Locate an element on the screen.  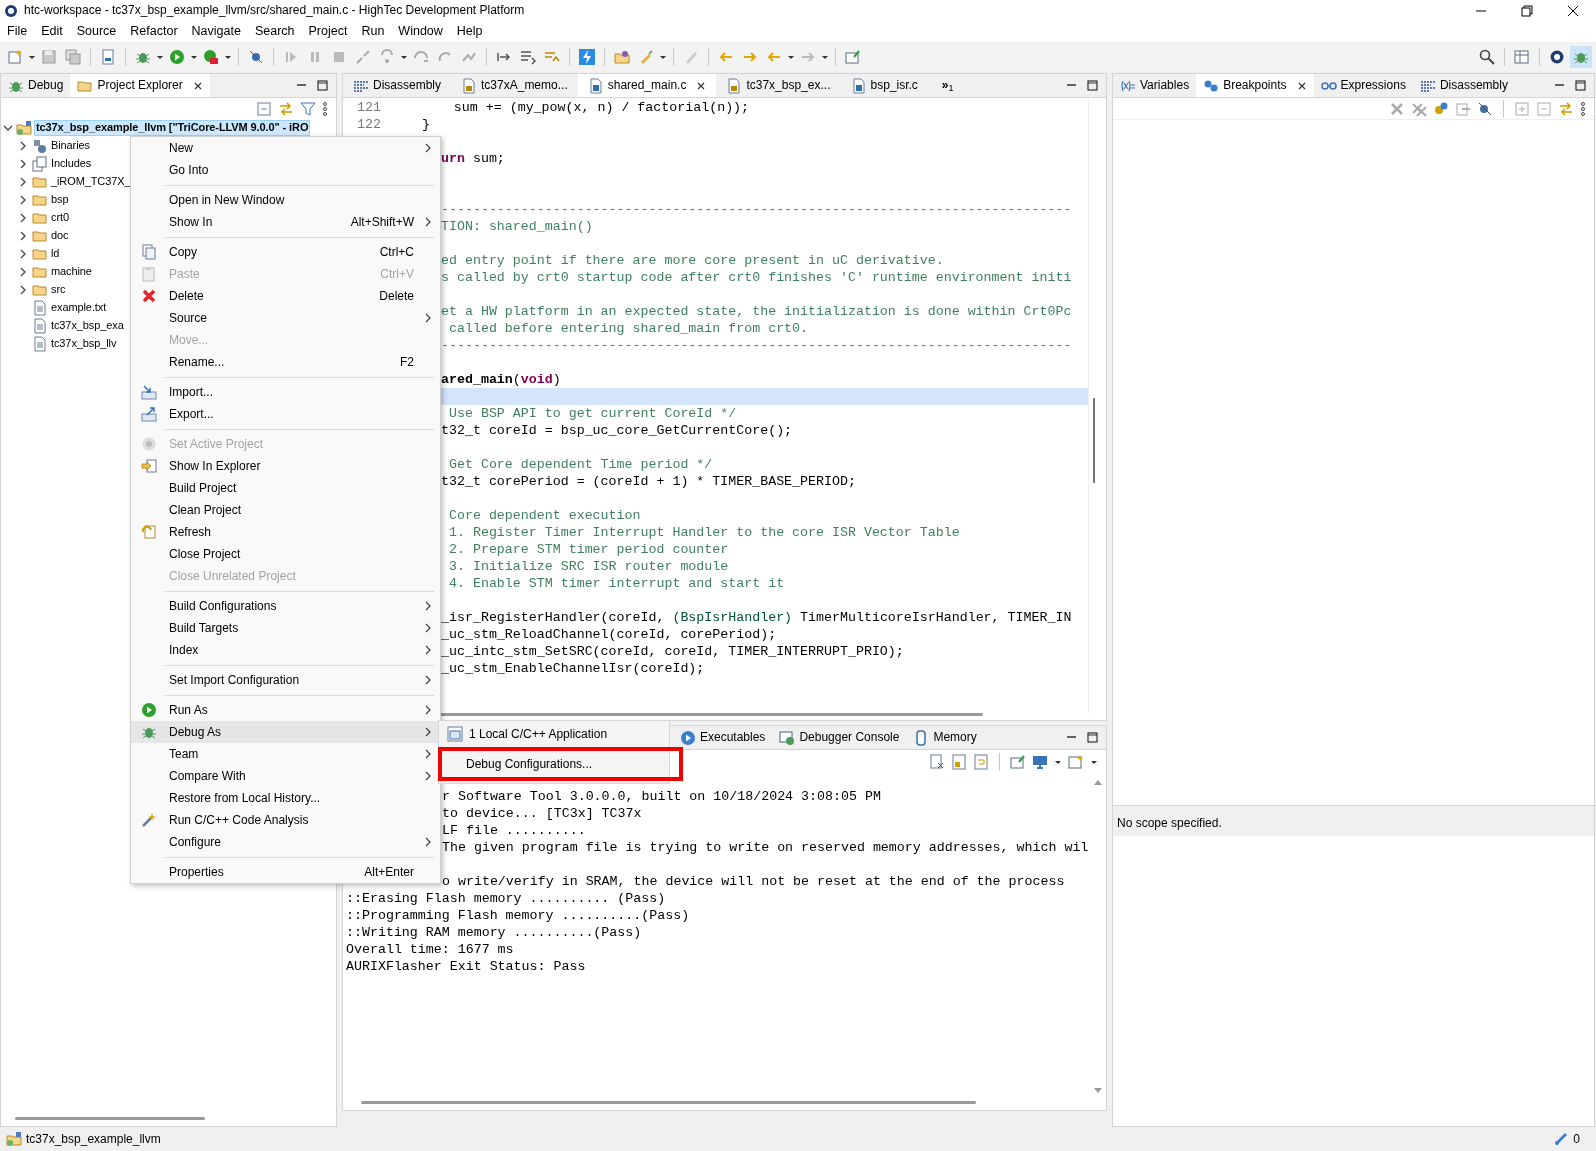
tree-item: example.txt is located at coordinates (79, 308).